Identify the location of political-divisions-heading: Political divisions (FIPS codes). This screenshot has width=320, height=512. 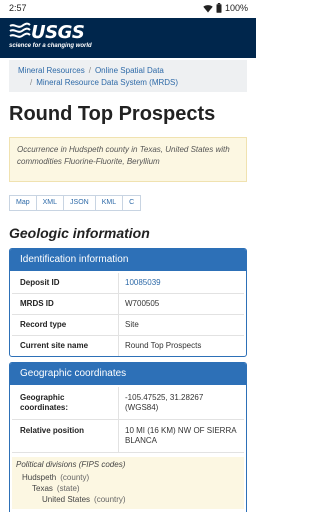
(71, 464).